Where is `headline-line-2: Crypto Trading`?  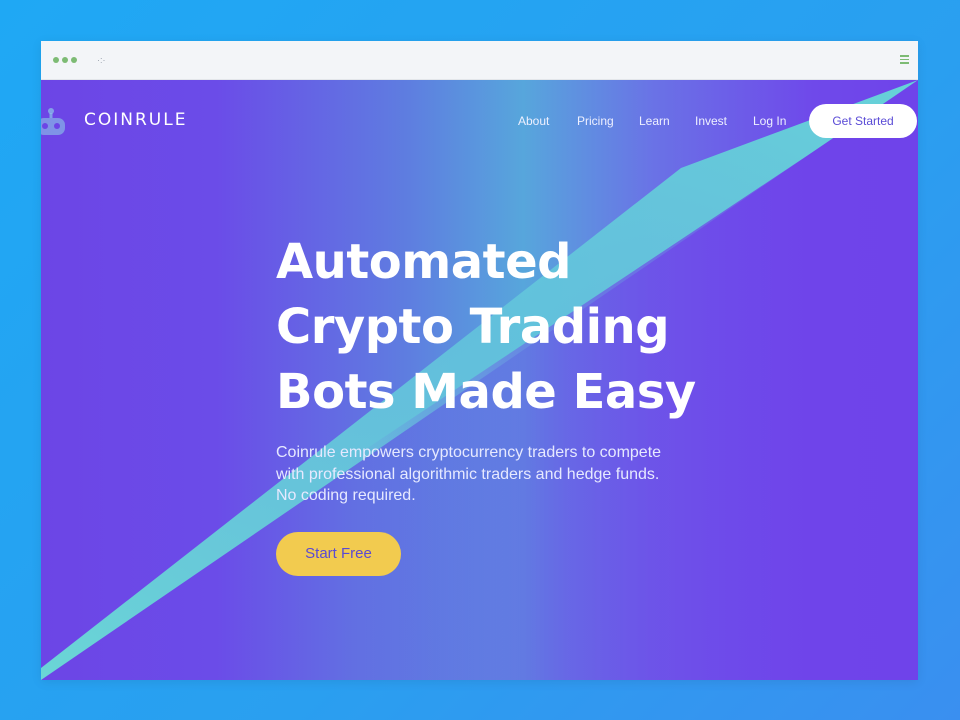 headline-line-2: Crypto Trading is located at coordinates (473, 327).